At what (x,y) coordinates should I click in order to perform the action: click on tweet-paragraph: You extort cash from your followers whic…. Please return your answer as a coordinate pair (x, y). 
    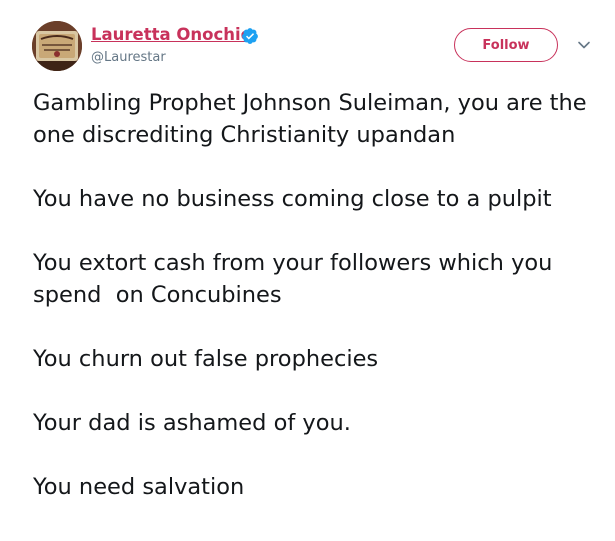
    Looking at the image, I should click on (296, 279).